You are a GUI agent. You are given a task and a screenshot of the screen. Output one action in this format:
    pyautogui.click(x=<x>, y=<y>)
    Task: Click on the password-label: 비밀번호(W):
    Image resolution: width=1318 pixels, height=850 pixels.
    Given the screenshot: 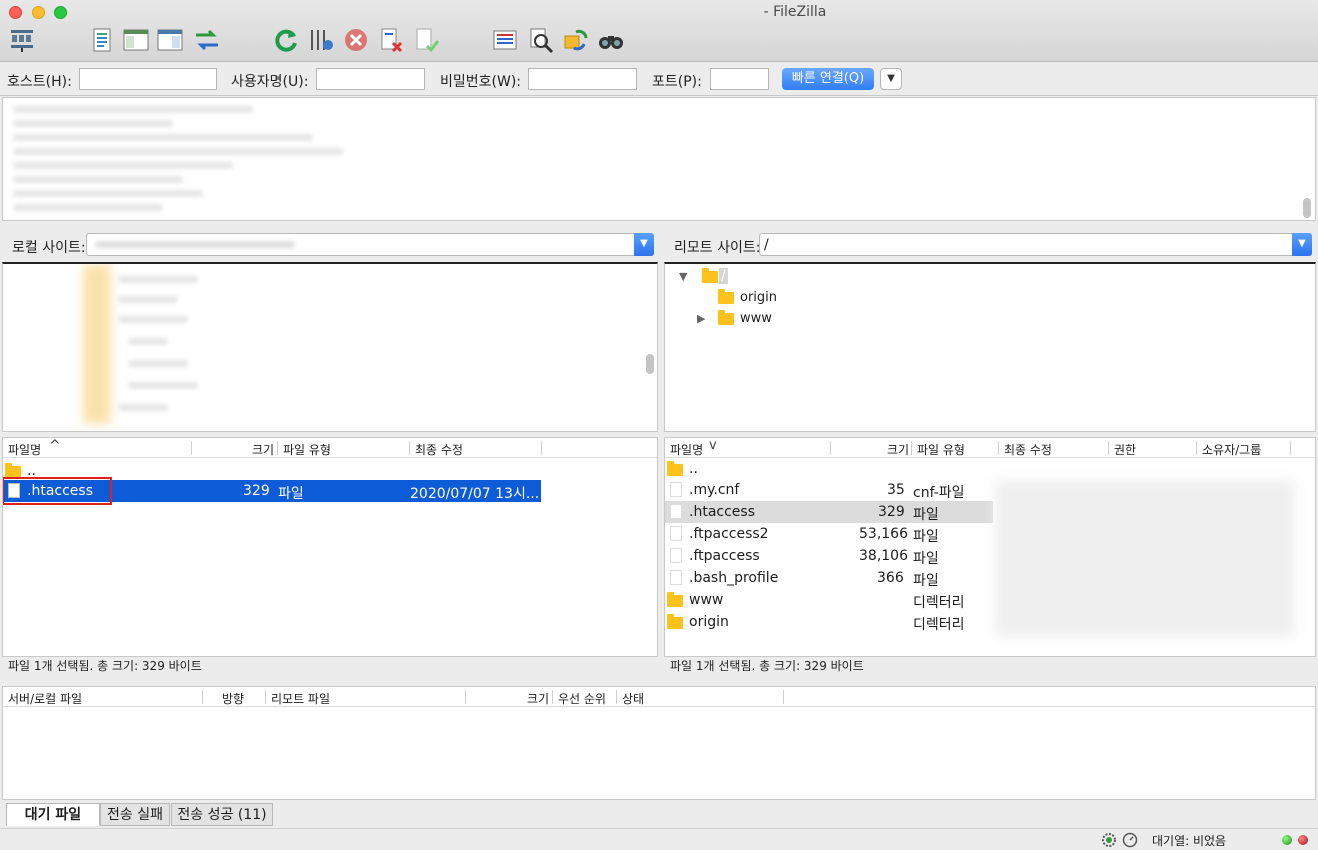 What is the action you would take?
    pyautogui.click(x=481, y=82)
    